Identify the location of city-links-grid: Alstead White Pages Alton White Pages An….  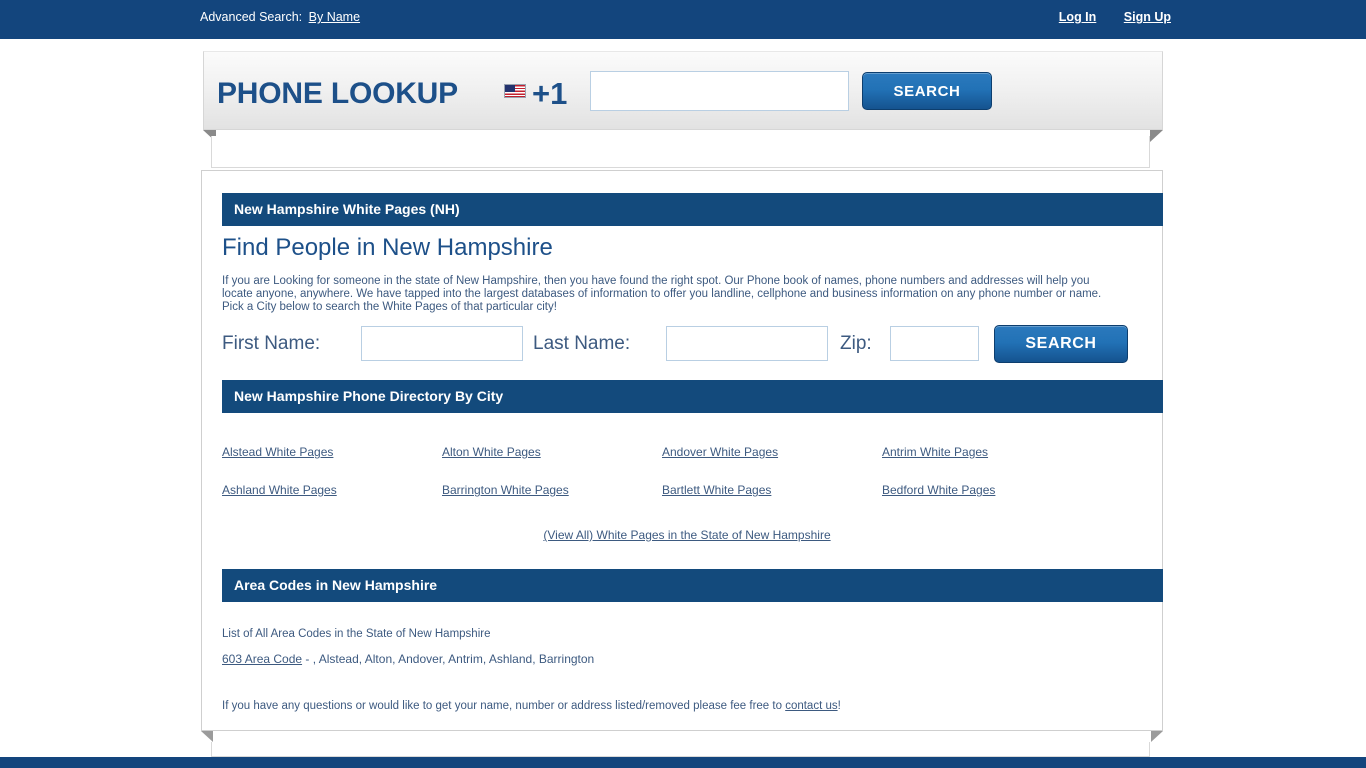
(687, 471).